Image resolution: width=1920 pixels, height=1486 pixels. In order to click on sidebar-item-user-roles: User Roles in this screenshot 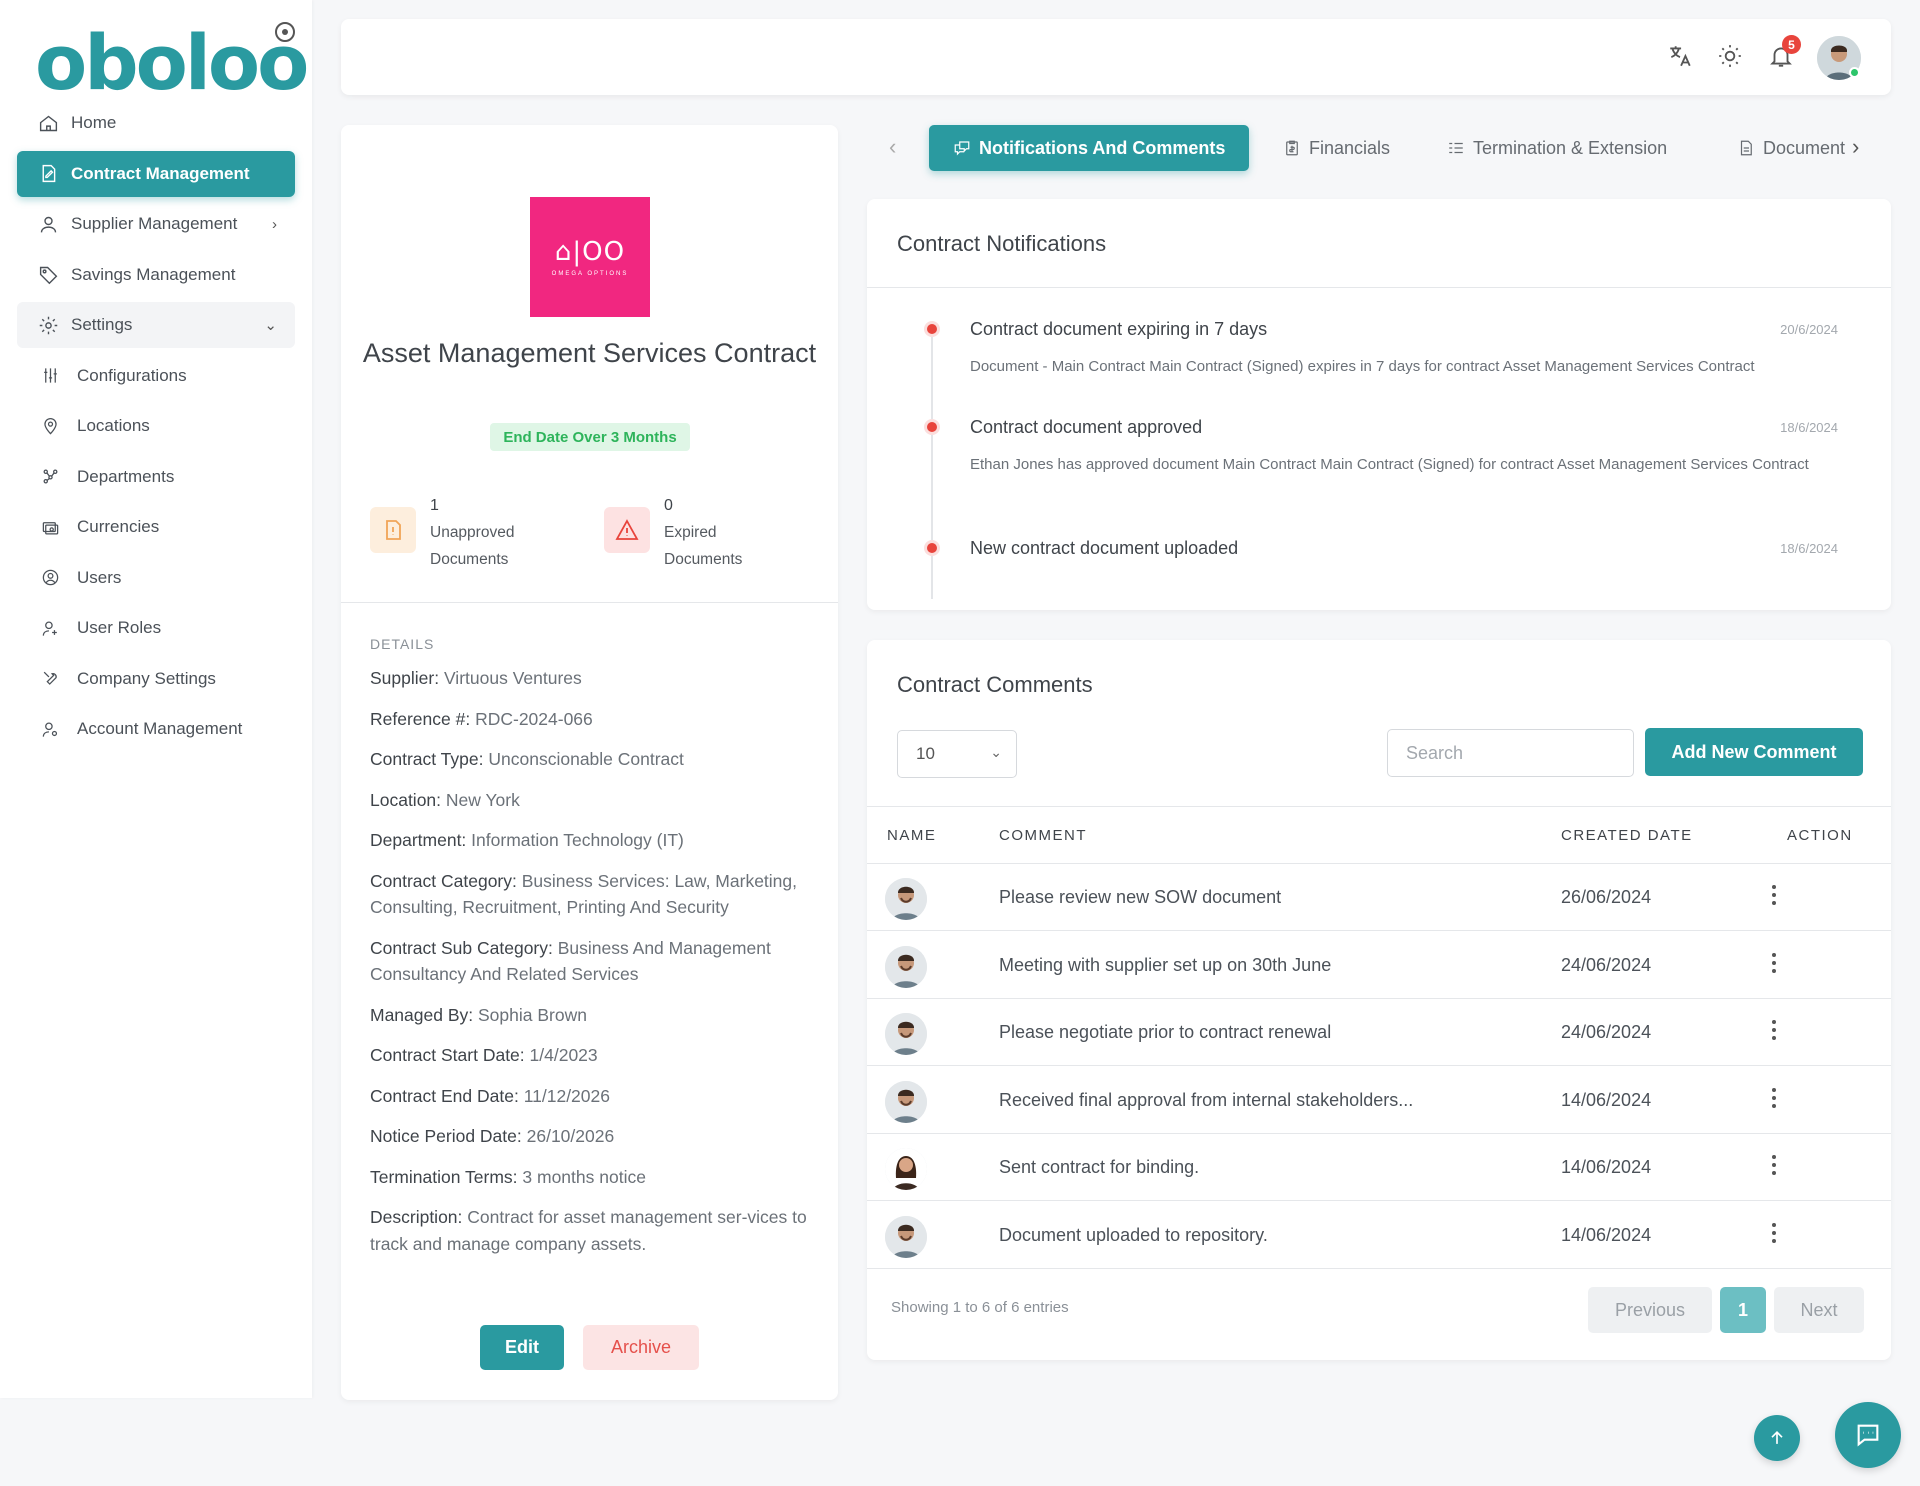, I will do `click(156, 628)`.